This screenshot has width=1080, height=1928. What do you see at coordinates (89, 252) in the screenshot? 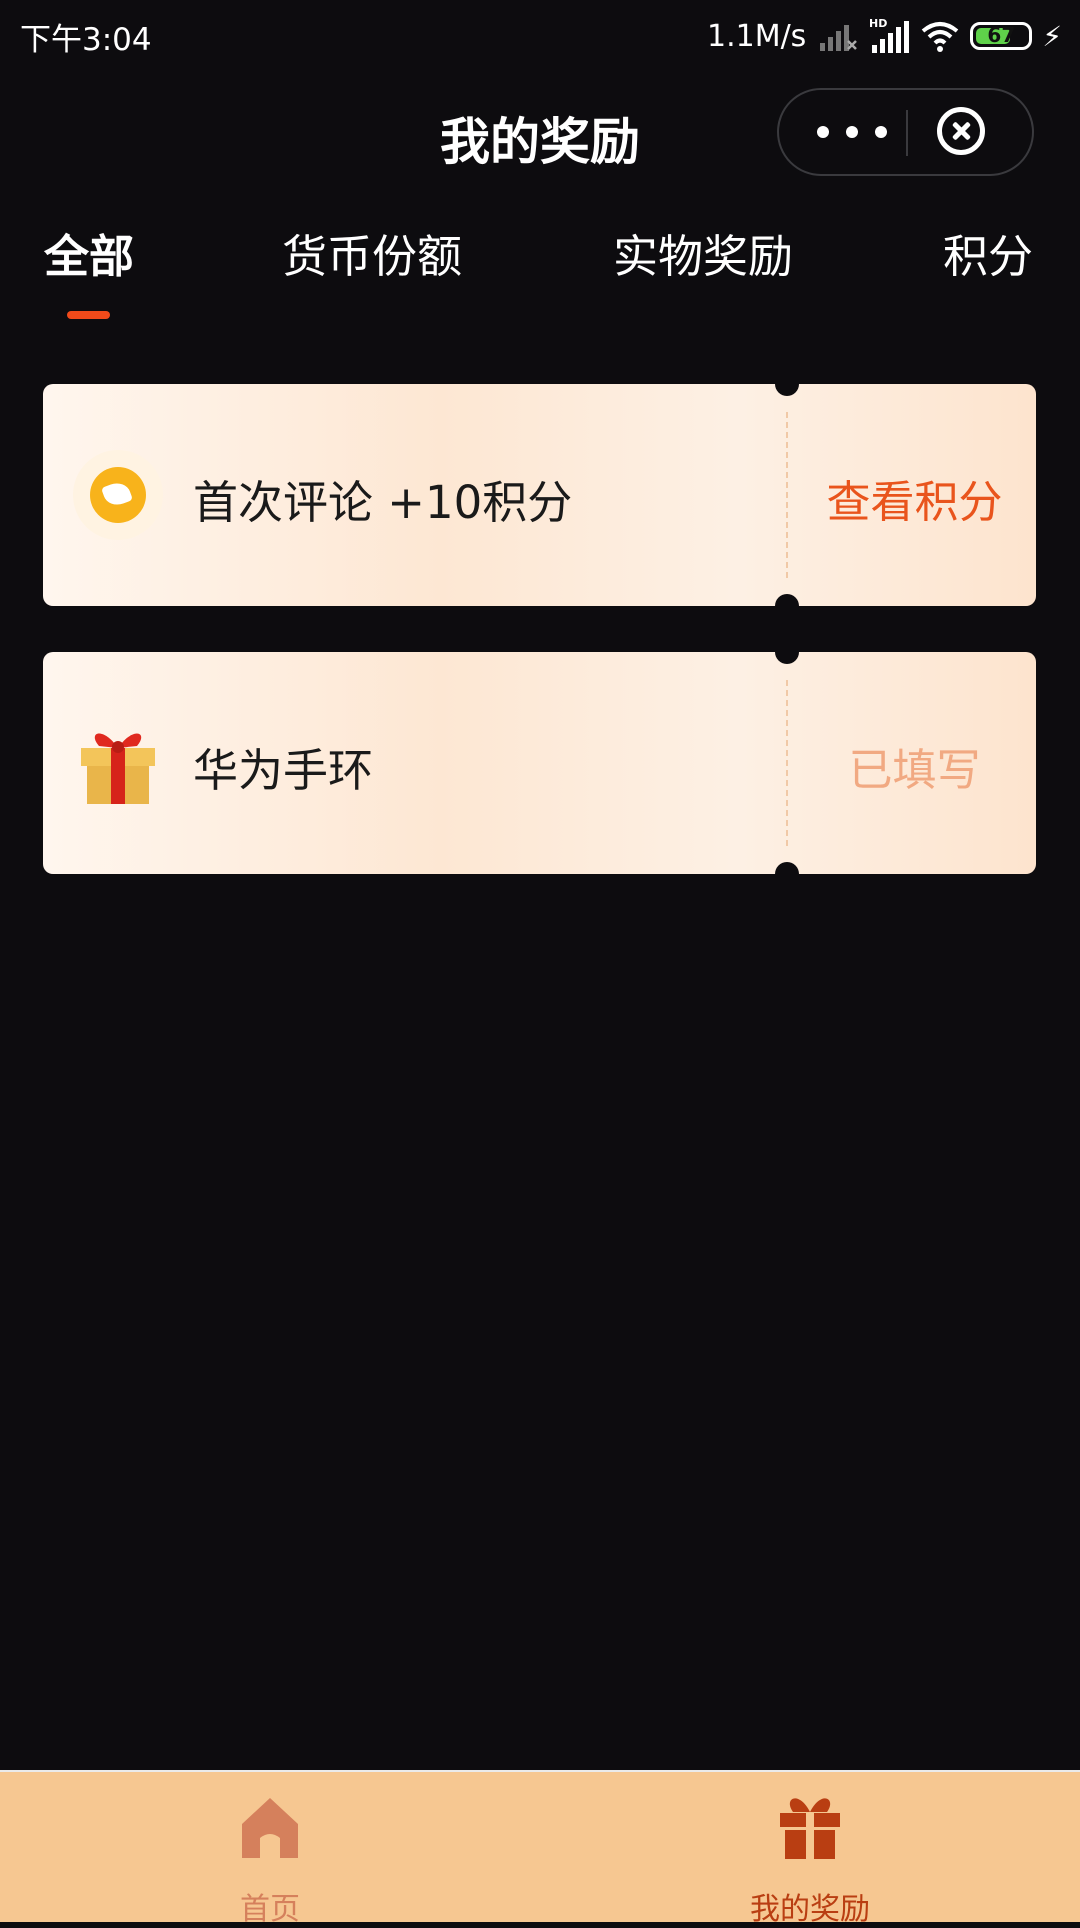
I see `tab-all: 全部` at bounding box center [89, 252].